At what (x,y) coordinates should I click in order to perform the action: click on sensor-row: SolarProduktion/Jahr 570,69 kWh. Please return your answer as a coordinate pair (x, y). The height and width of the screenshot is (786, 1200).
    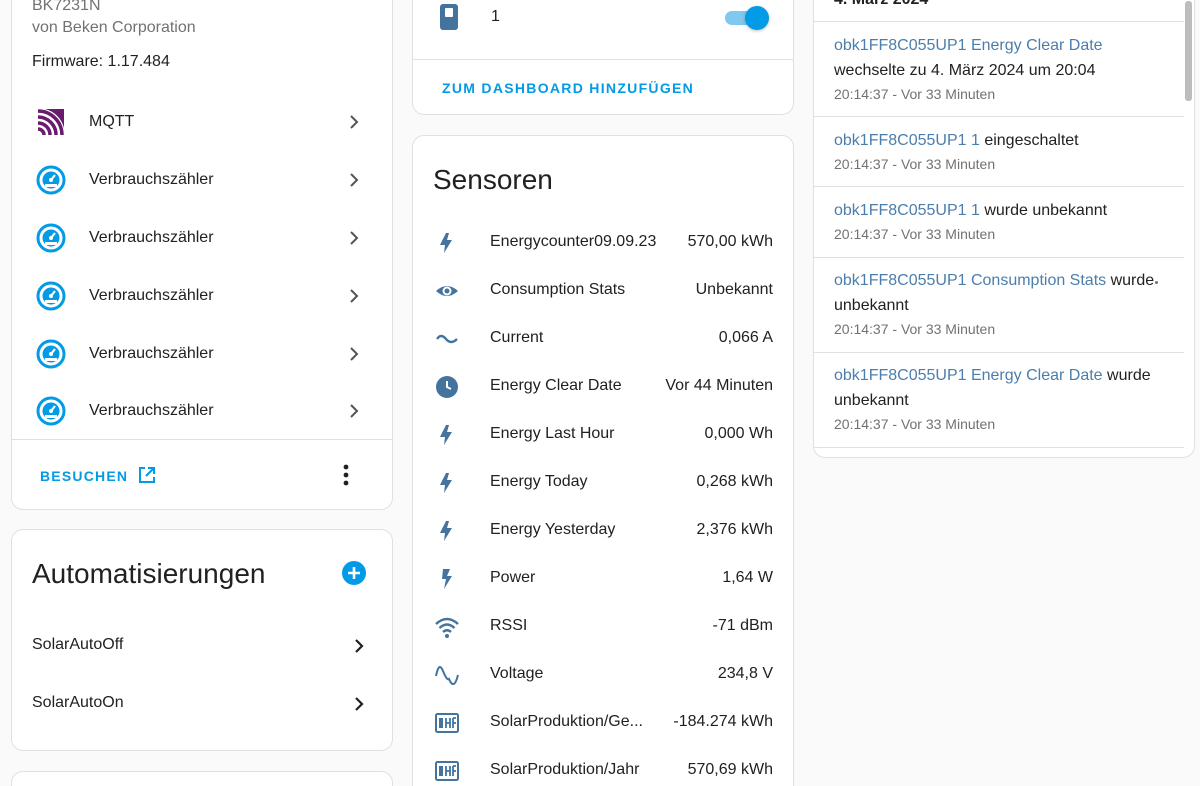
    Looking at the image, I should click on (603, 766).